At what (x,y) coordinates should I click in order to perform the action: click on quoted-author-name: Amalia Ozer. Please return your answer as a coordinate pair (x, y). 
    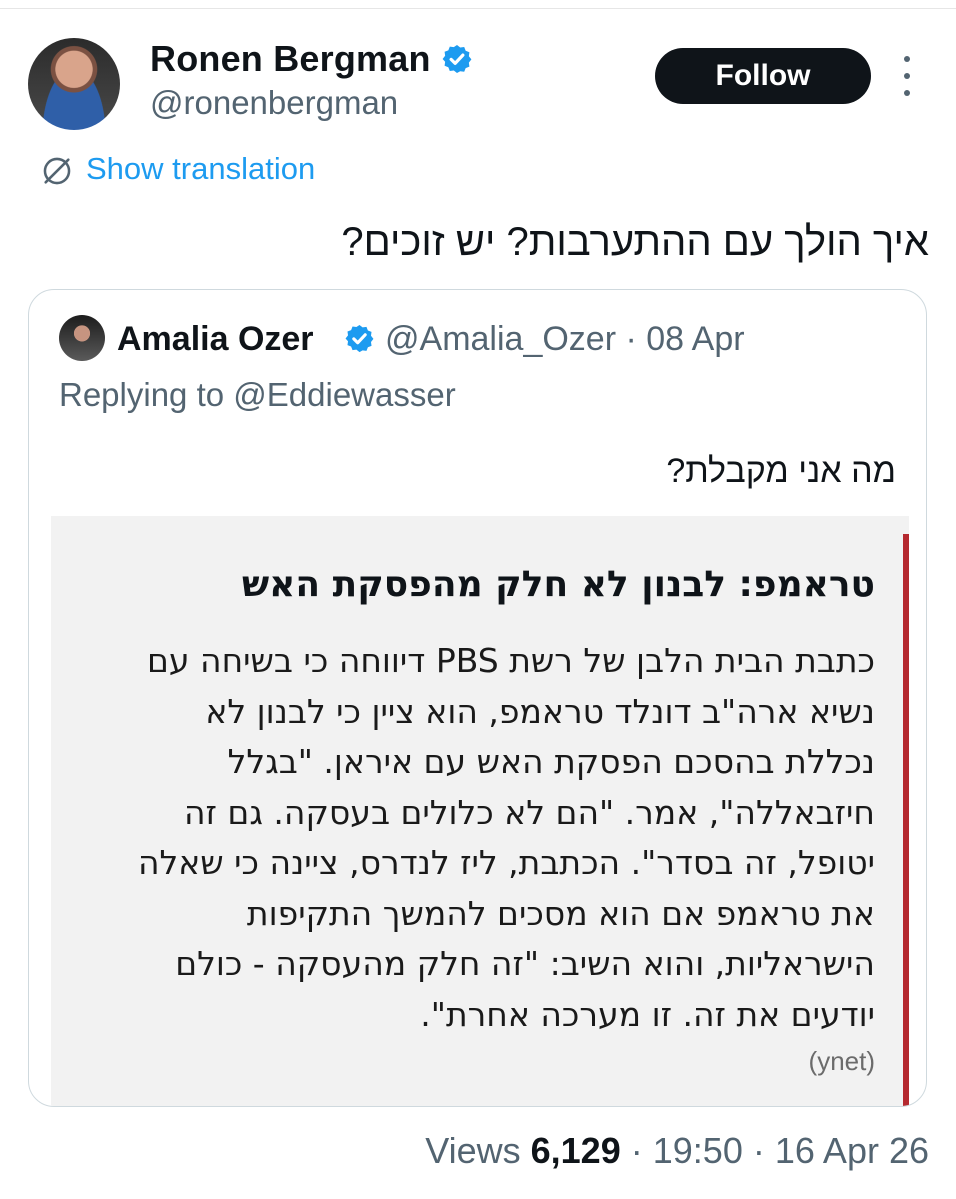
    Looking at the image, I should click on (215, 339).